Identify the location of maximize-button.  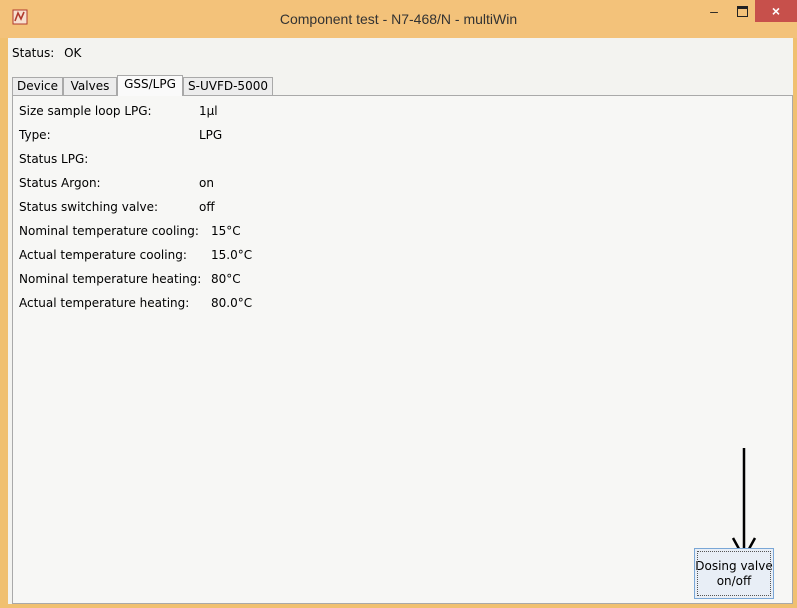
(742, 11).